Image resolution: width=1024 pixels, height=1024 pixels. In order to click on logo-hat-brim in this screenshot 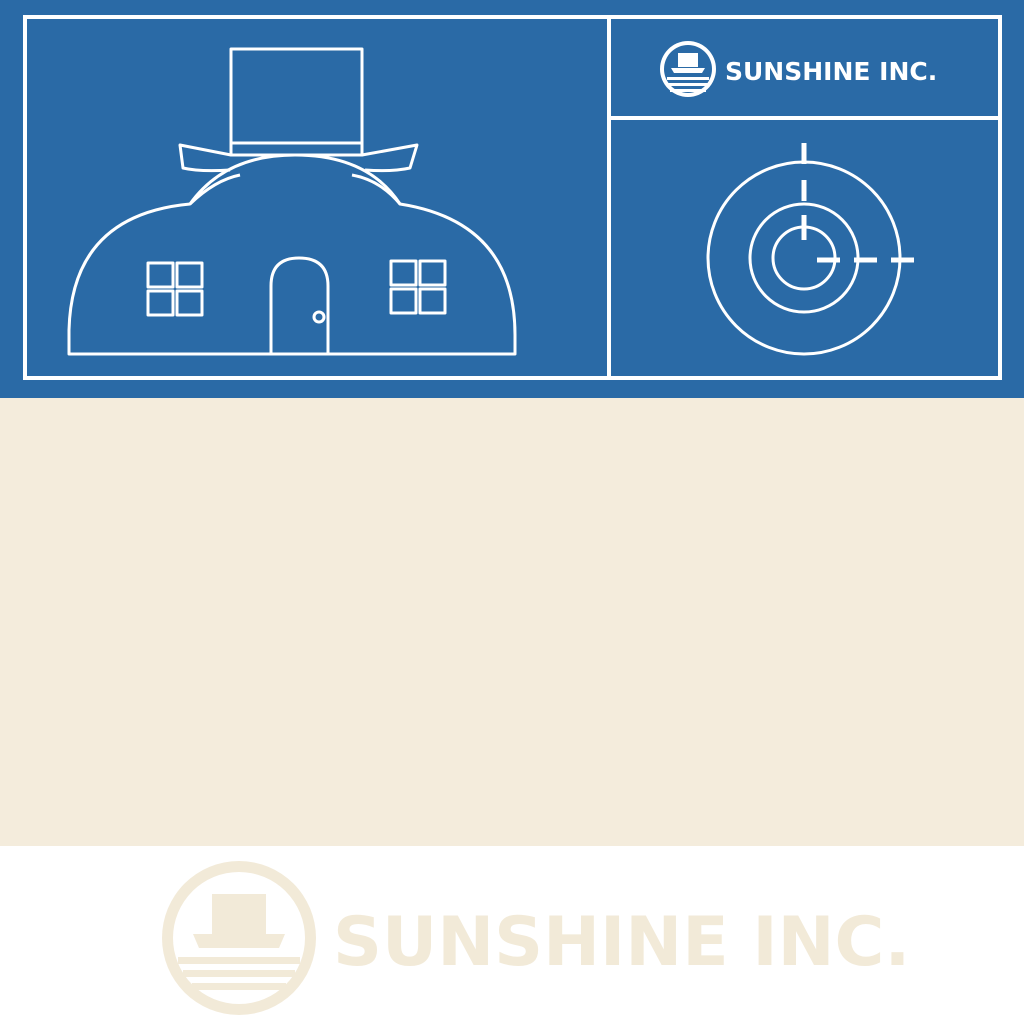, I will do `click(688, 70)`.